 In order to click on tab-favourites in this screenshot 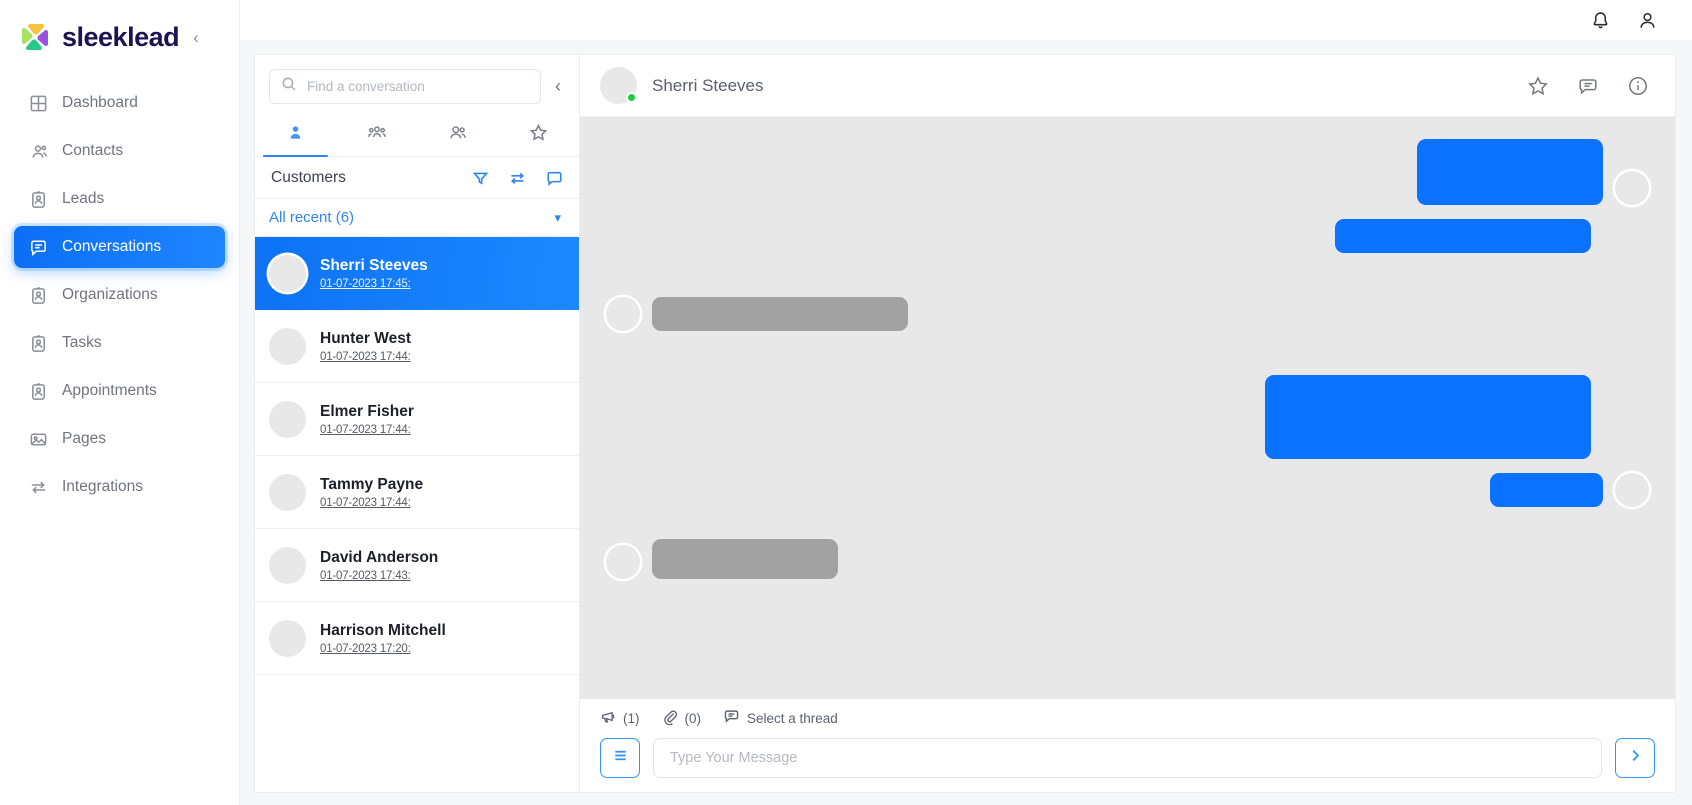, I will do `click(538, 135)`.